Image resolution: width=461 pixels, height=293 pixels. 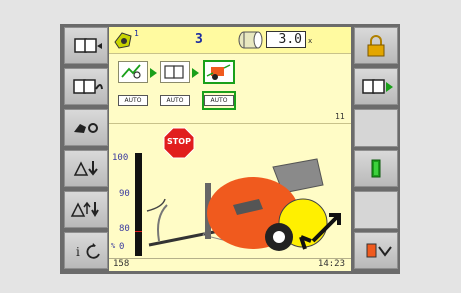 I want to click on softkey-baler-next, so click(x=86, y=86).